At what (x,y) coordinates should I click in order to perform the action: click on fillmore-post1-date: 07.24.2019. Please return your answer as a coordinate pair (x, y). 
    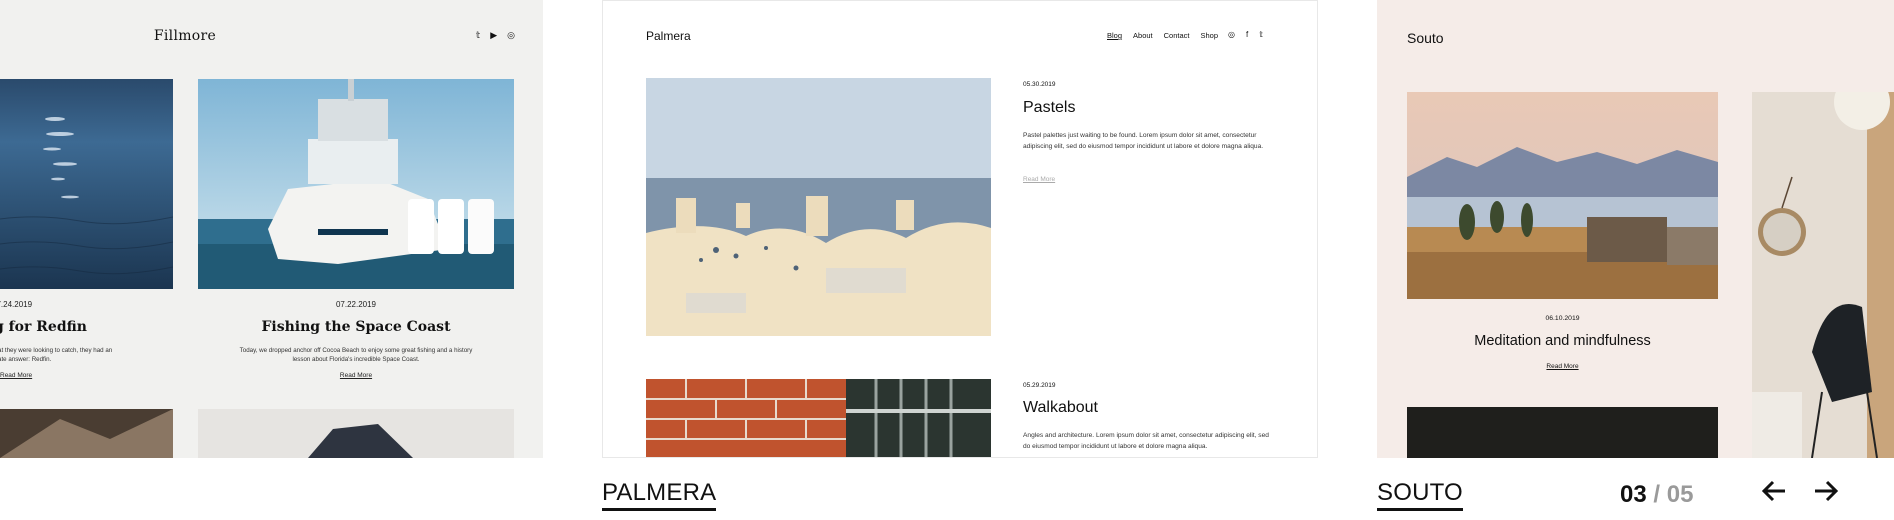
    Looking at the image, I should click on (16, 304).